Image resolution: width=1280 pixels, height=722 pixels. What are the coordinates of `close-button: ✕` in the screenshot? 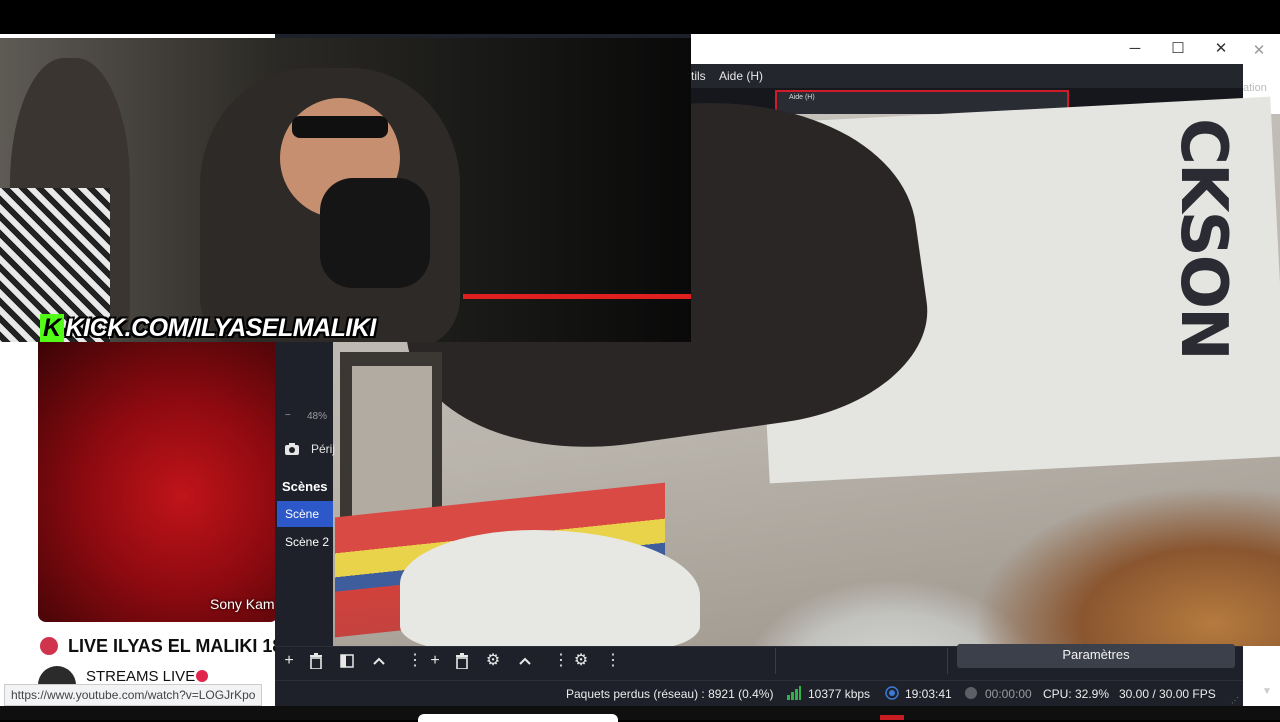 It's located at (1221, 49).